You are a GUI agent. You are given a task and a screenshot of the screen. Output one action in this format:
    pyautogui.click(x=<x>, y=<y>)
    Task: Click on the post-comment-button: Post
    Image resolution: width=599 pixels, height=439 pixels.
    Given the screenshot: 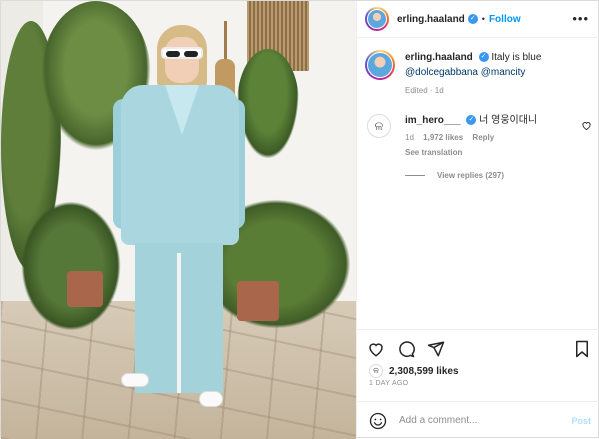 What is the action you would take?
    pyautogui.click(x=581, y=421)
    